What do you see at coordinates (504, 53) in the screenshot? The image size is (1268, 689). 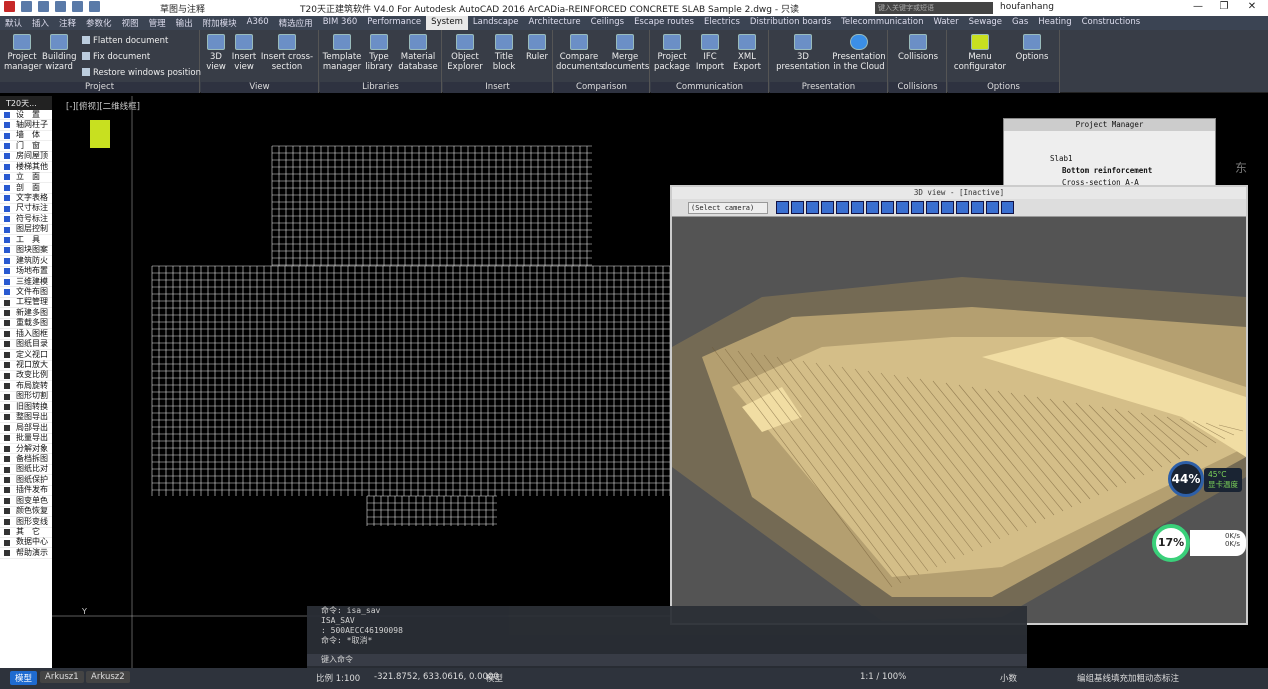 I see `title-block-button: Title block` at bounding box center [504, 53].